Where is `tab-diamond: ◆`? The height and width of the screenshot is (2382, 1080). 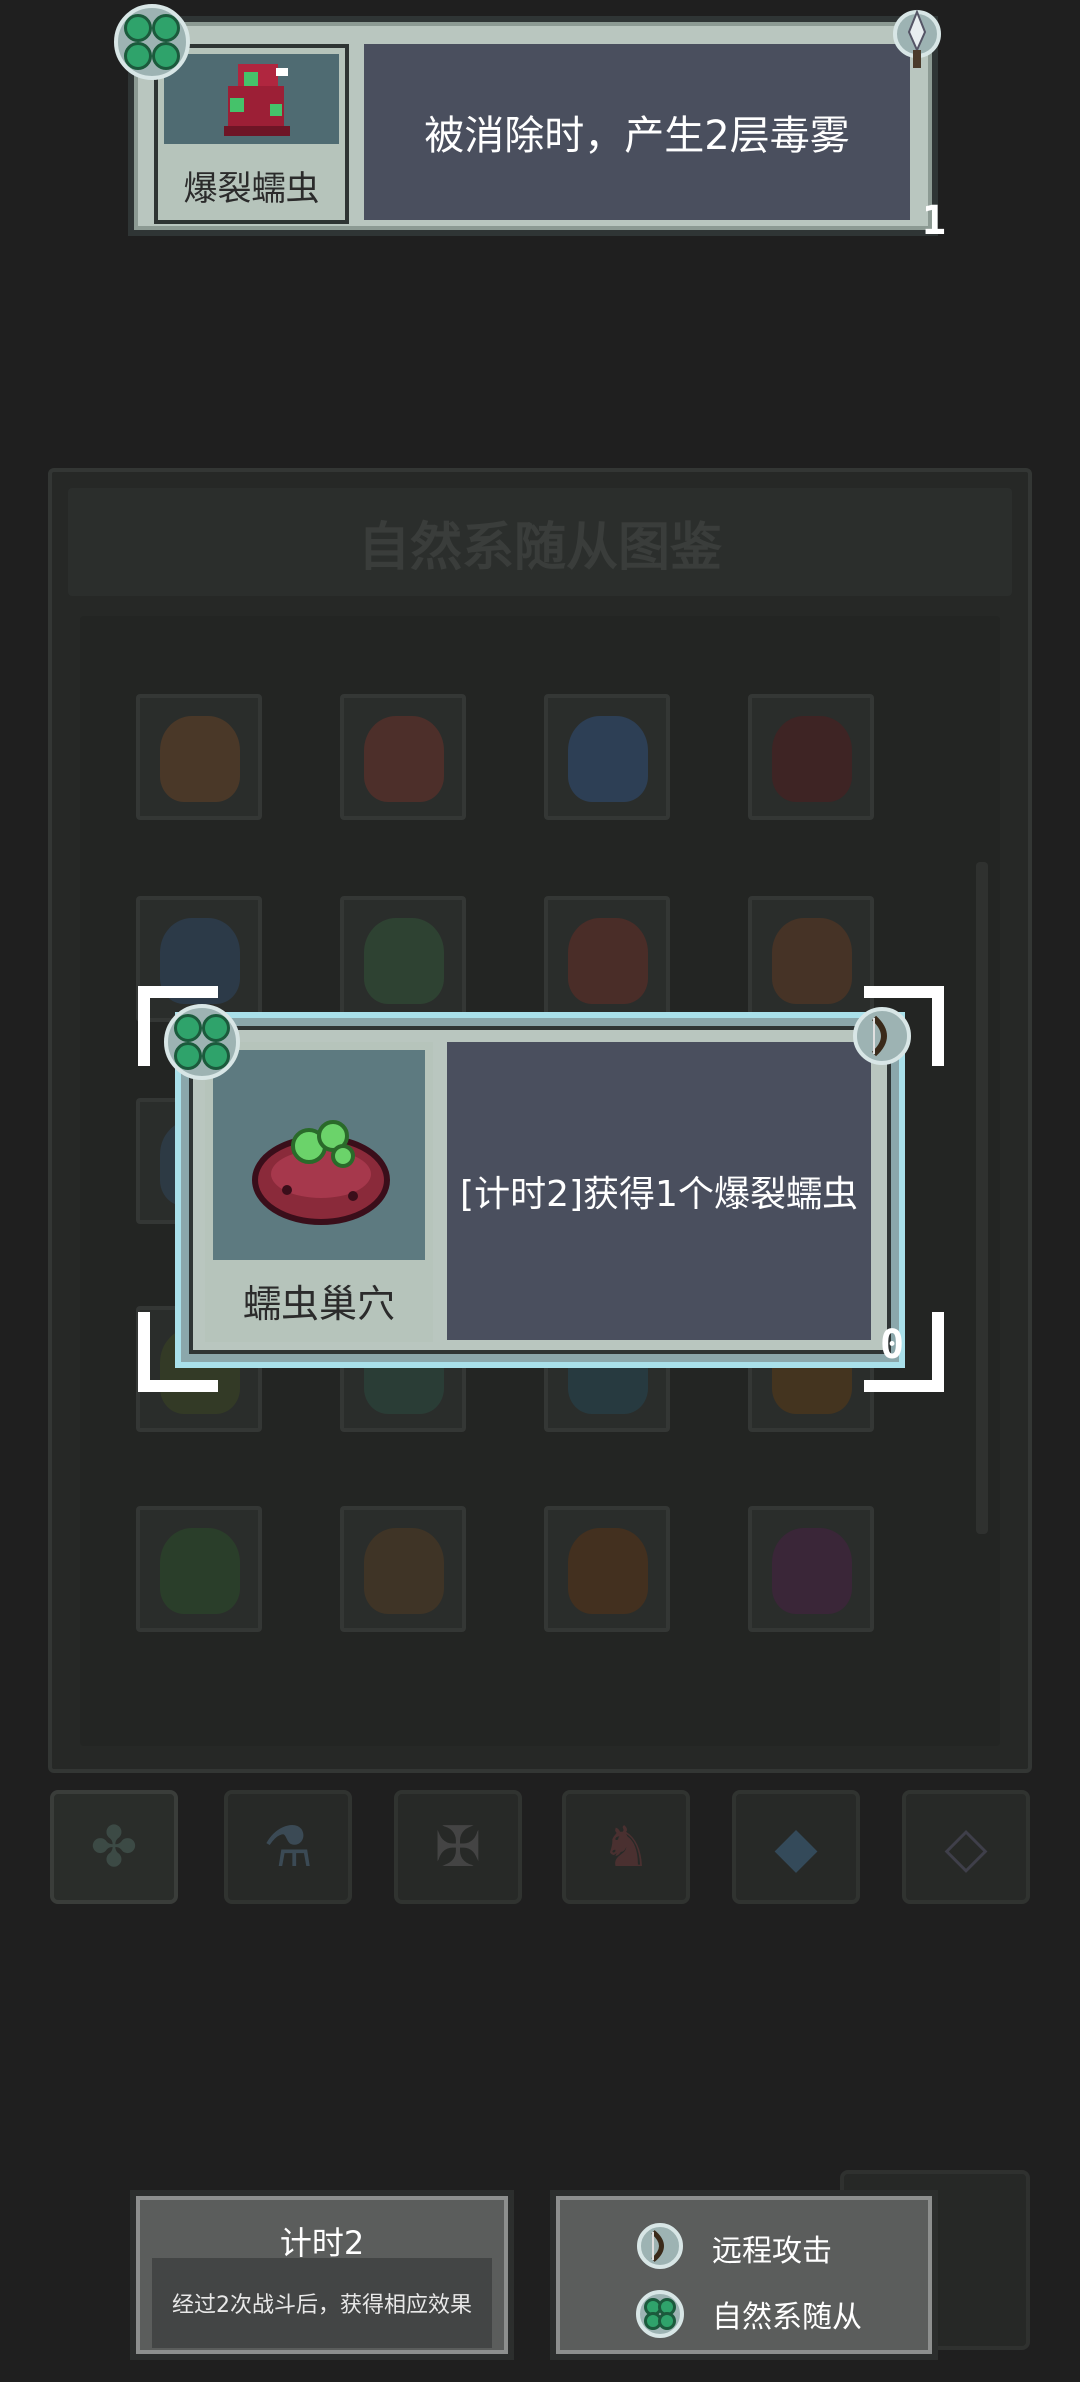
tab-diamond: ◆ is located at coordinates (796, 1847).